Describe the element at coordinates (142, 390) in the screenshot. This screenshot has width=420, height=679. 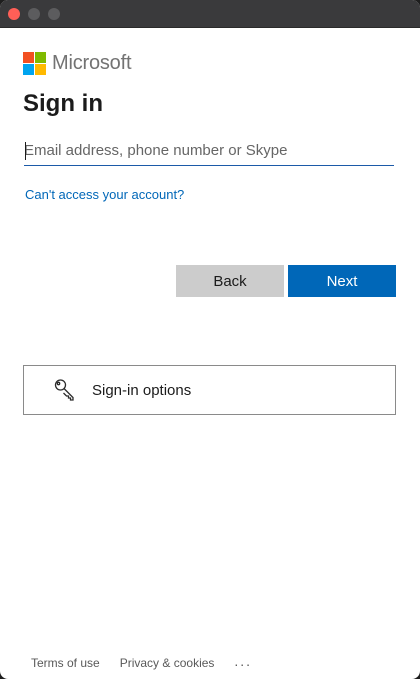
I see `sign-in-options-label: Sign-in options` at that location.